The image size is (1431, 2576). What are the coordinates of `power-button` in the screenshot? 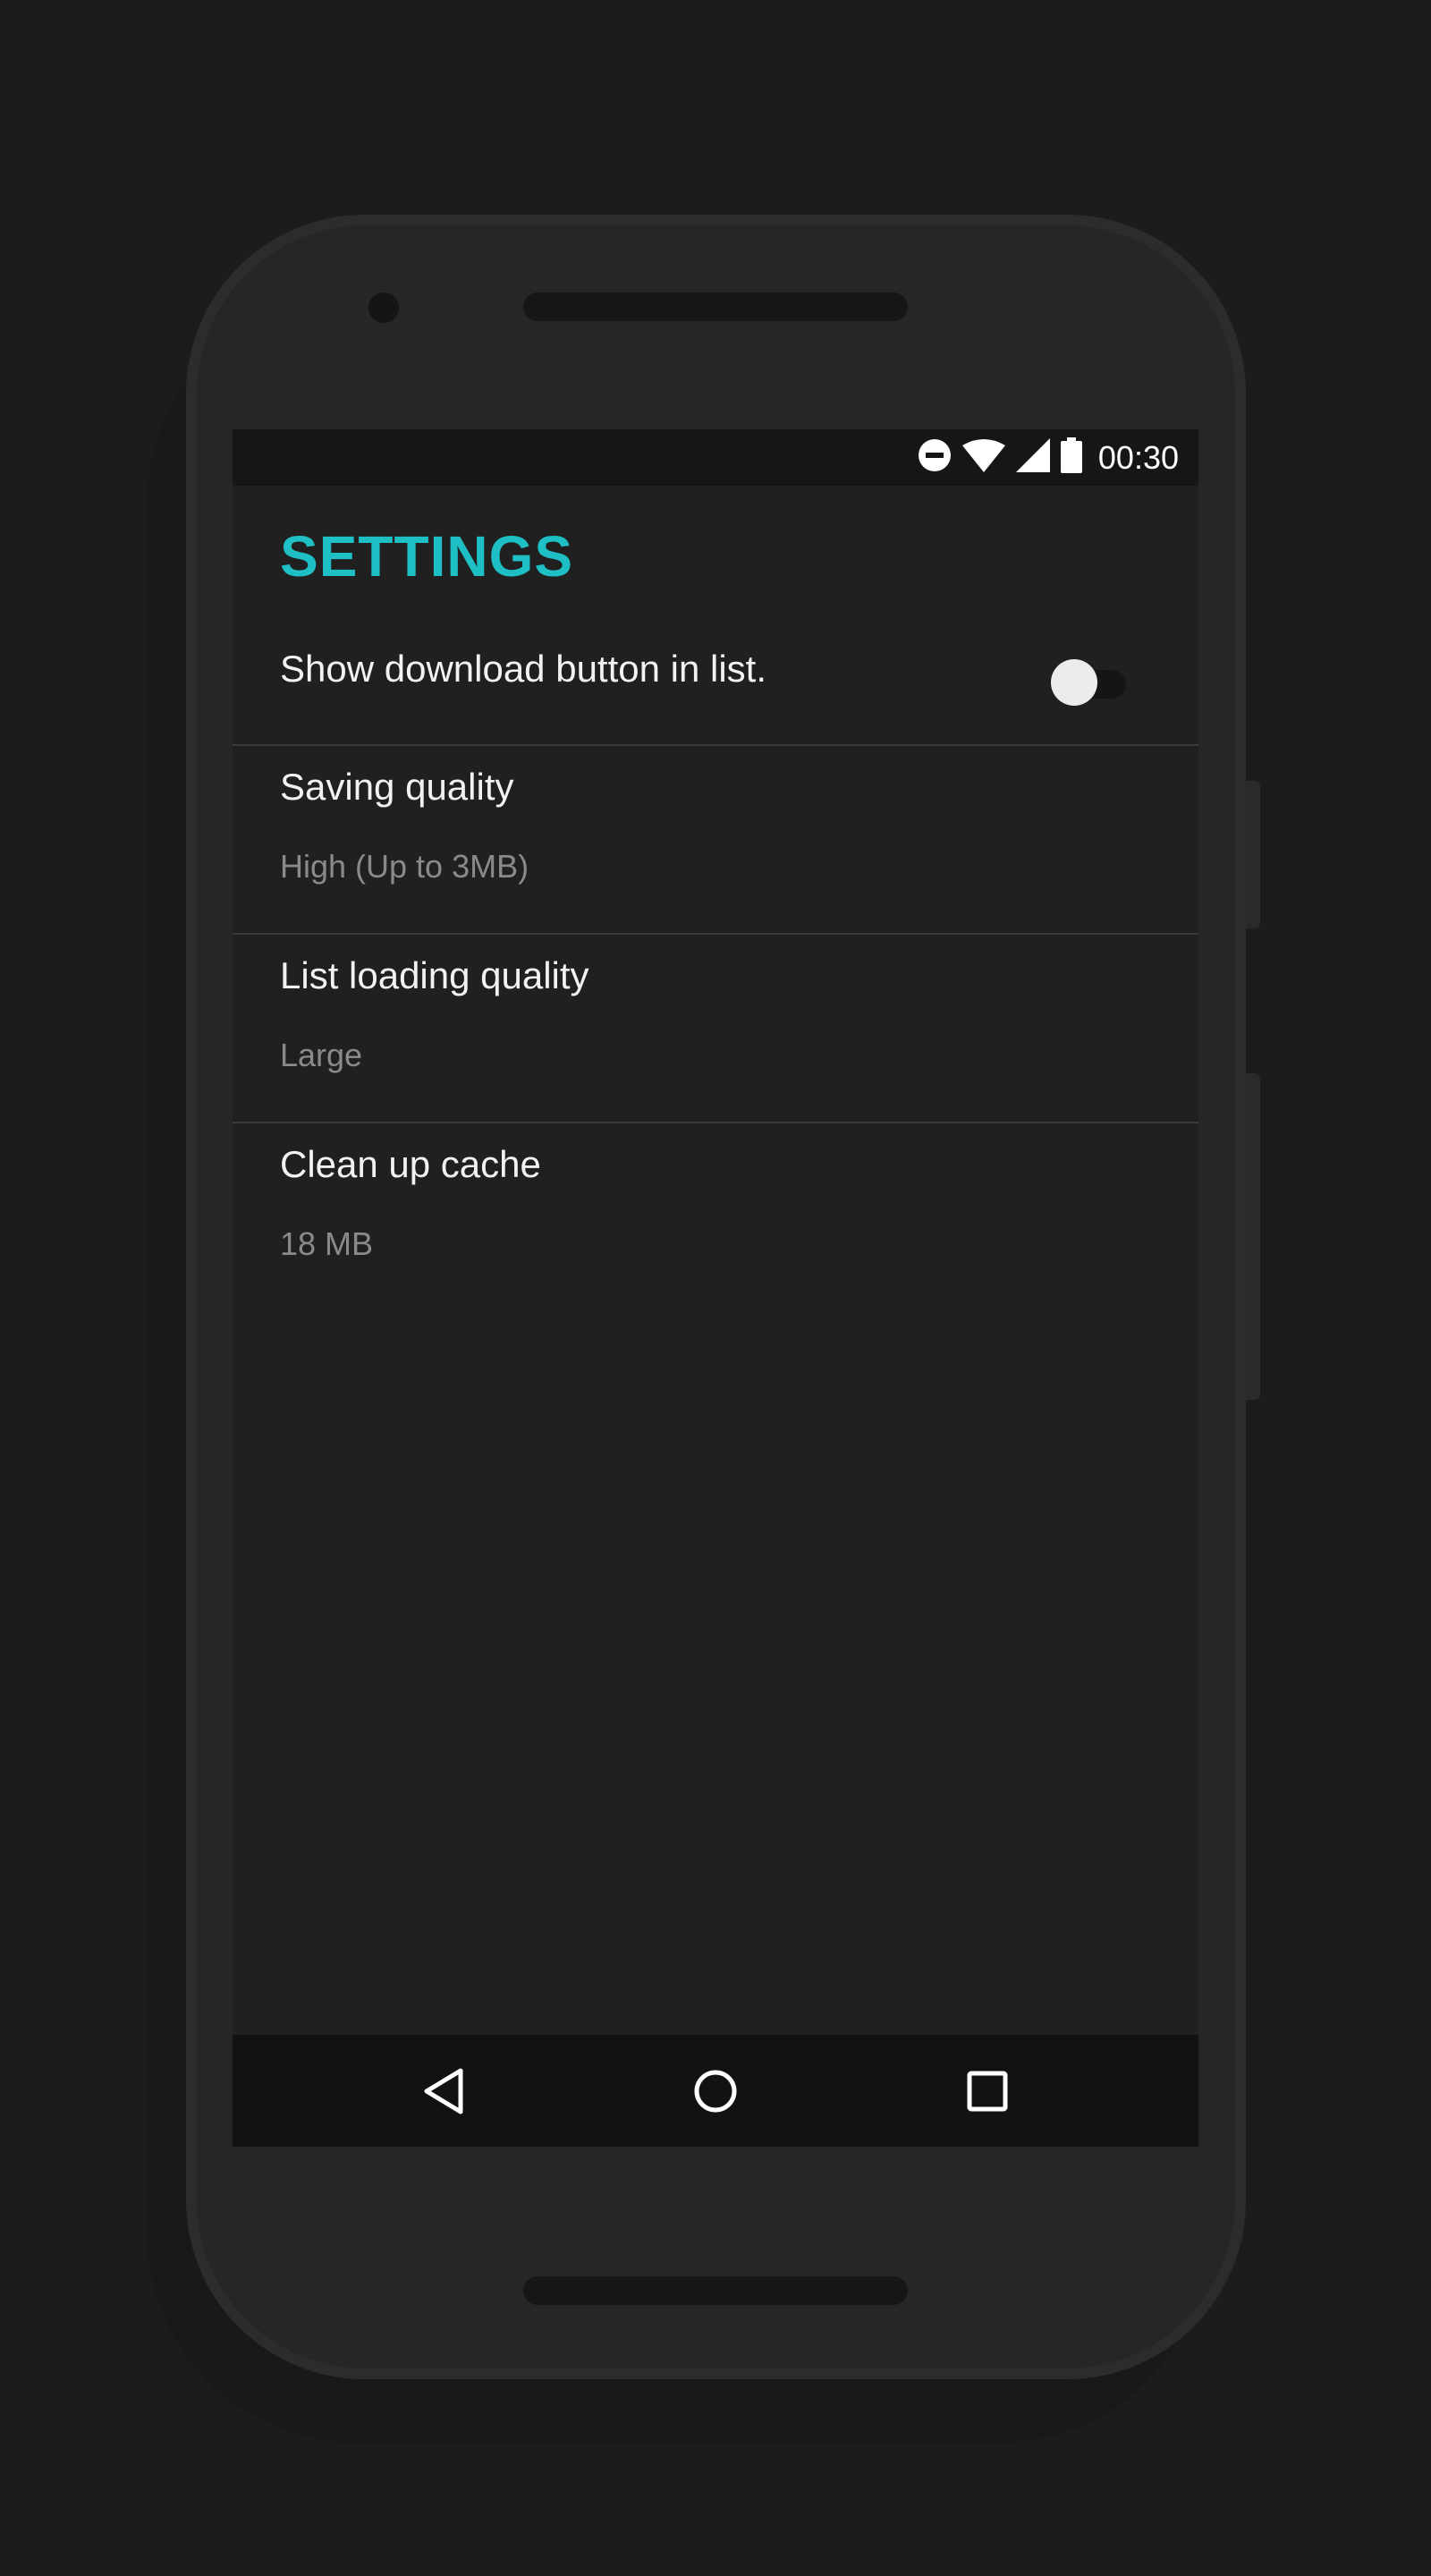 It's located at (1253, 854).